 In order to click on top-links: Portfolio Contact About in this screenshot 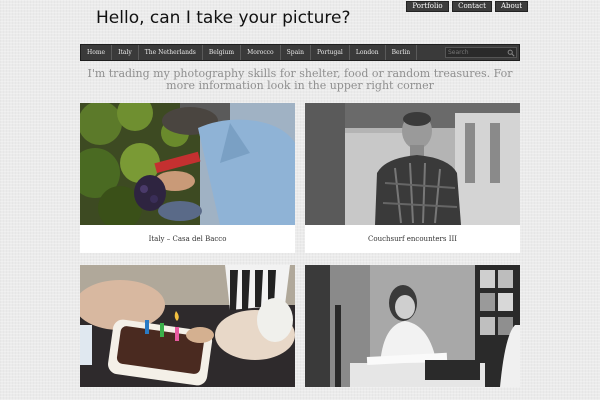, I will do `click(467, 6)`.